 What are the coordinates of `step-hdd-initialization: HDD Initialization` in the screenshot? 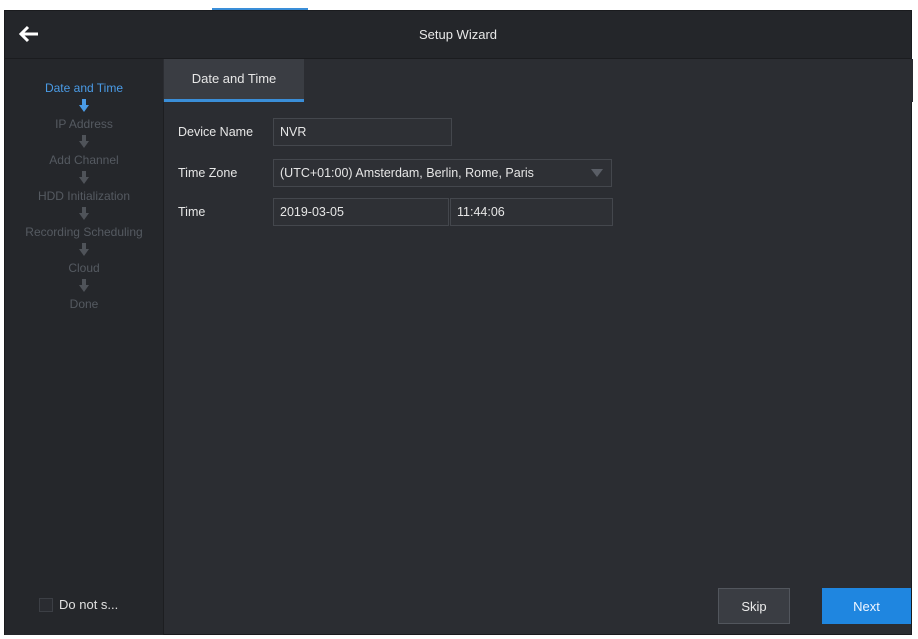 It's located at (84, 196).